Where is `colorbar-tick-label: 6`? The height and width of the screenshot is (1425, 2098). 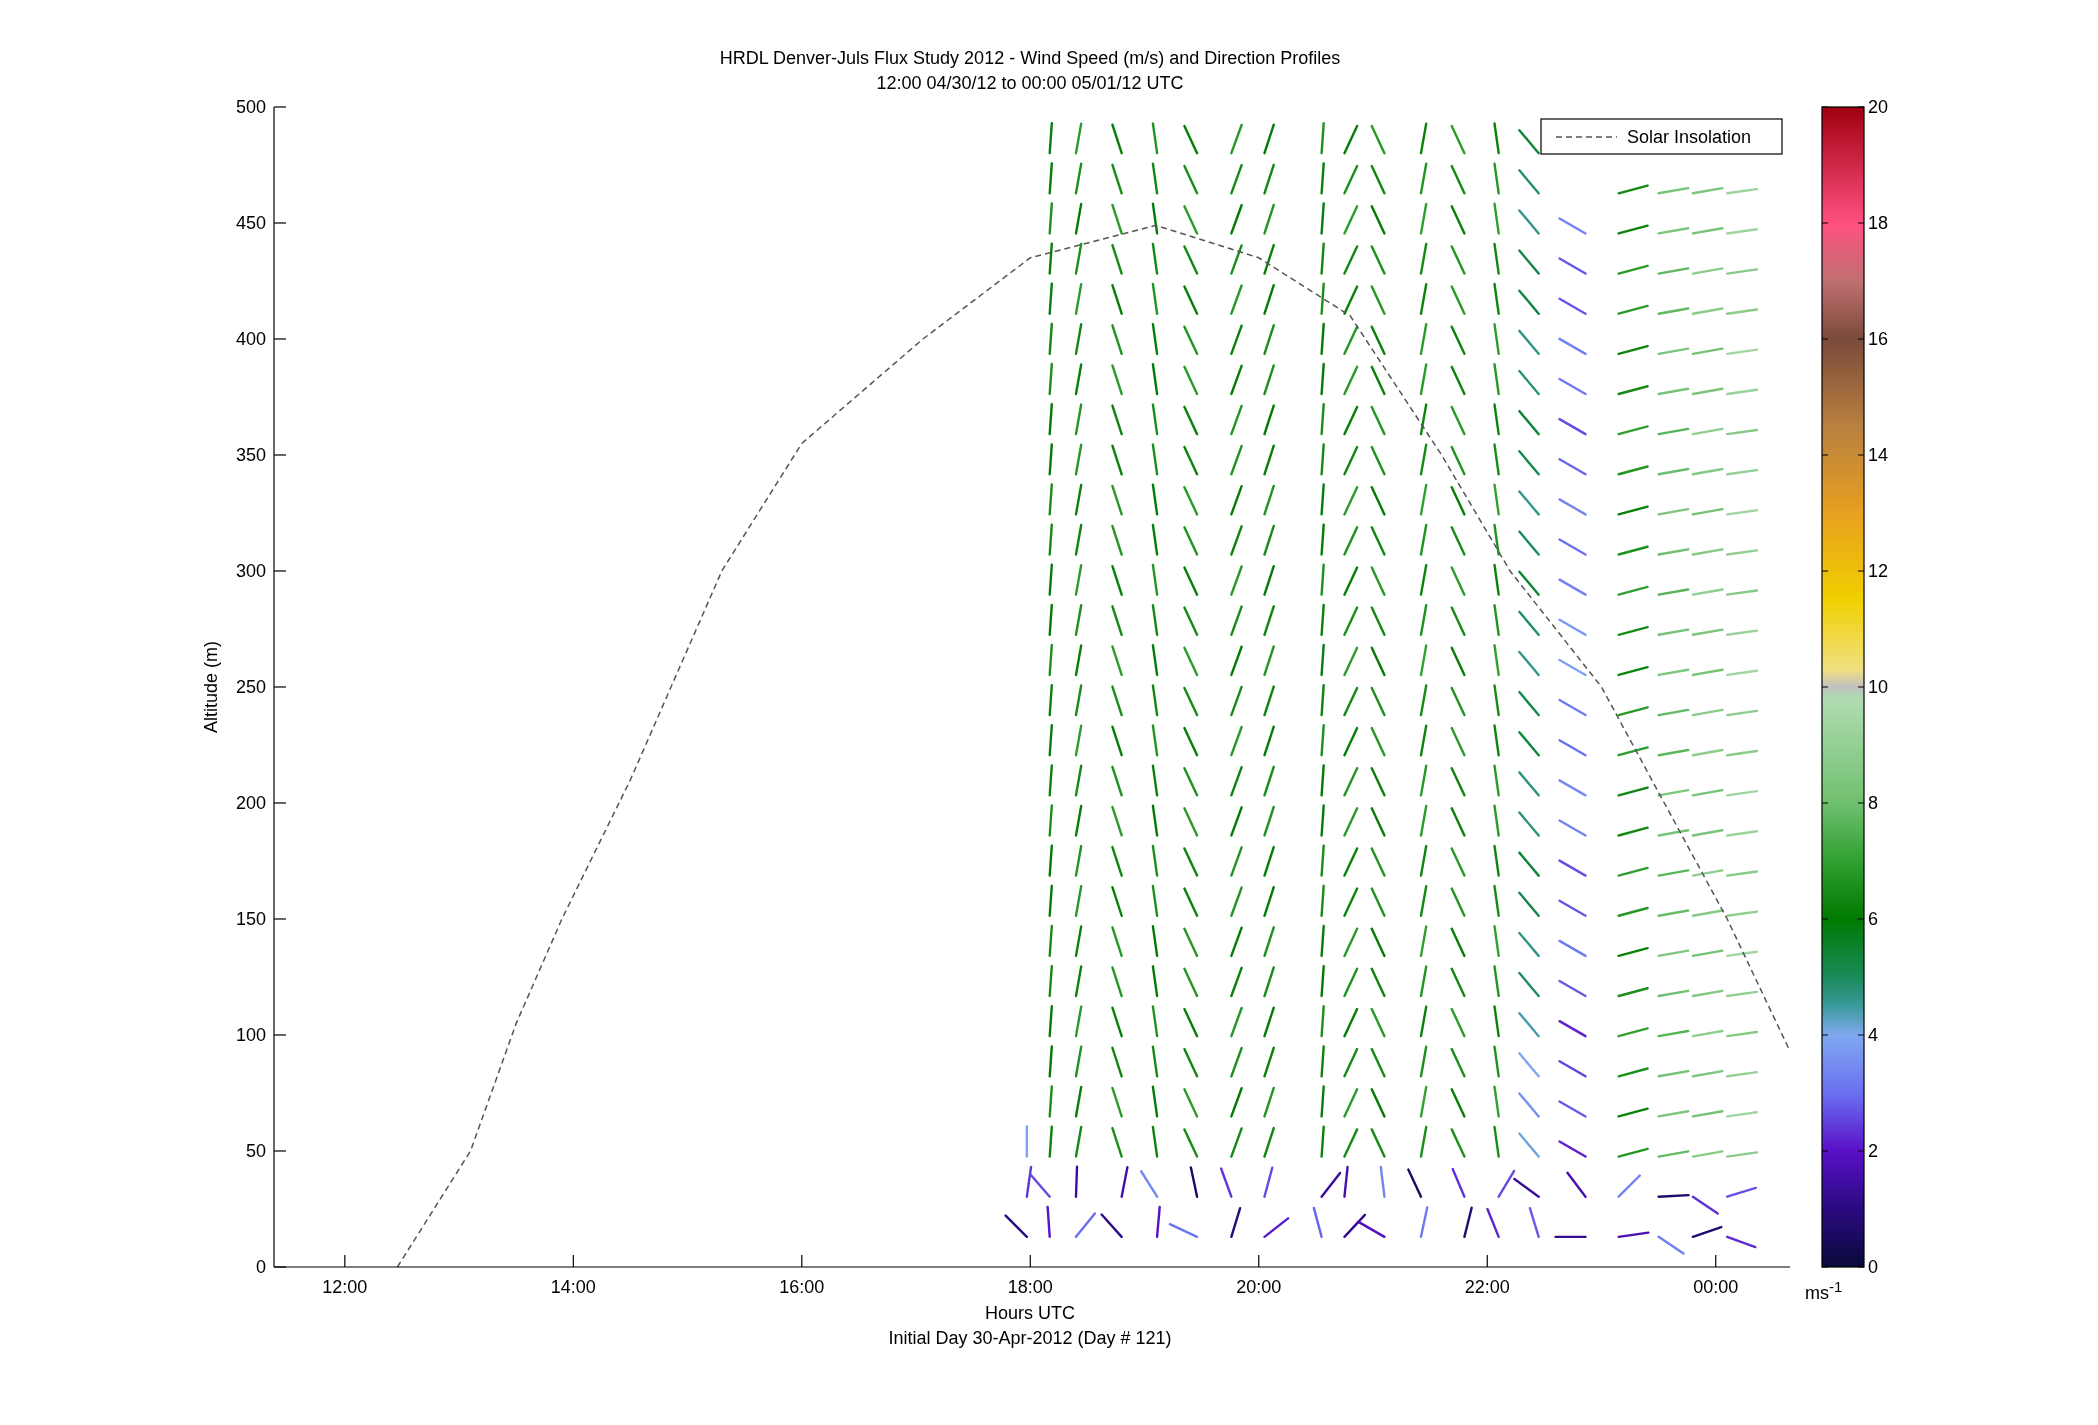 colorbar-tick-label: 6 is located at coordinates (1873, 919).